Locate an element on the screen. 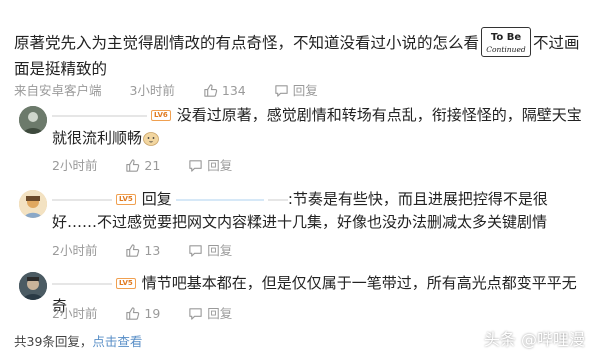  like-button: 21 is located at coordinates (144, 165).